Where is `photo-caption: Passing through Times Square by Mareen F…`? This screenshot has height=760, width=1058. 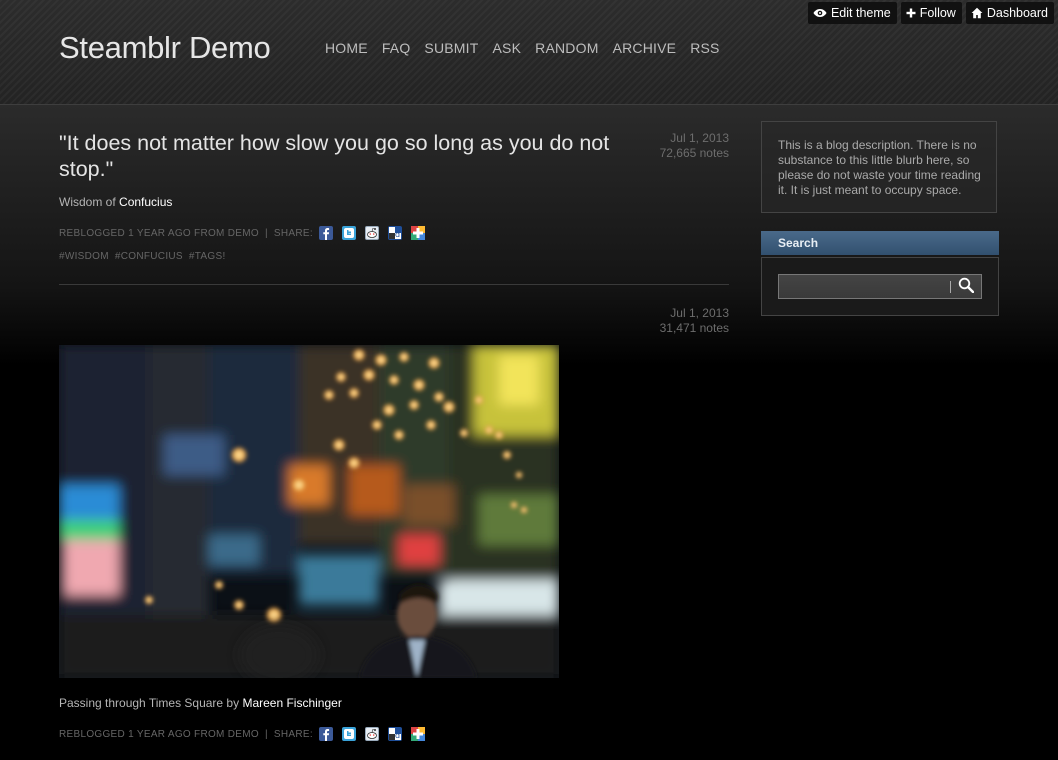
photo-caption: Passing through Times Square by Mareen F… is located at coordinates (200, 703).